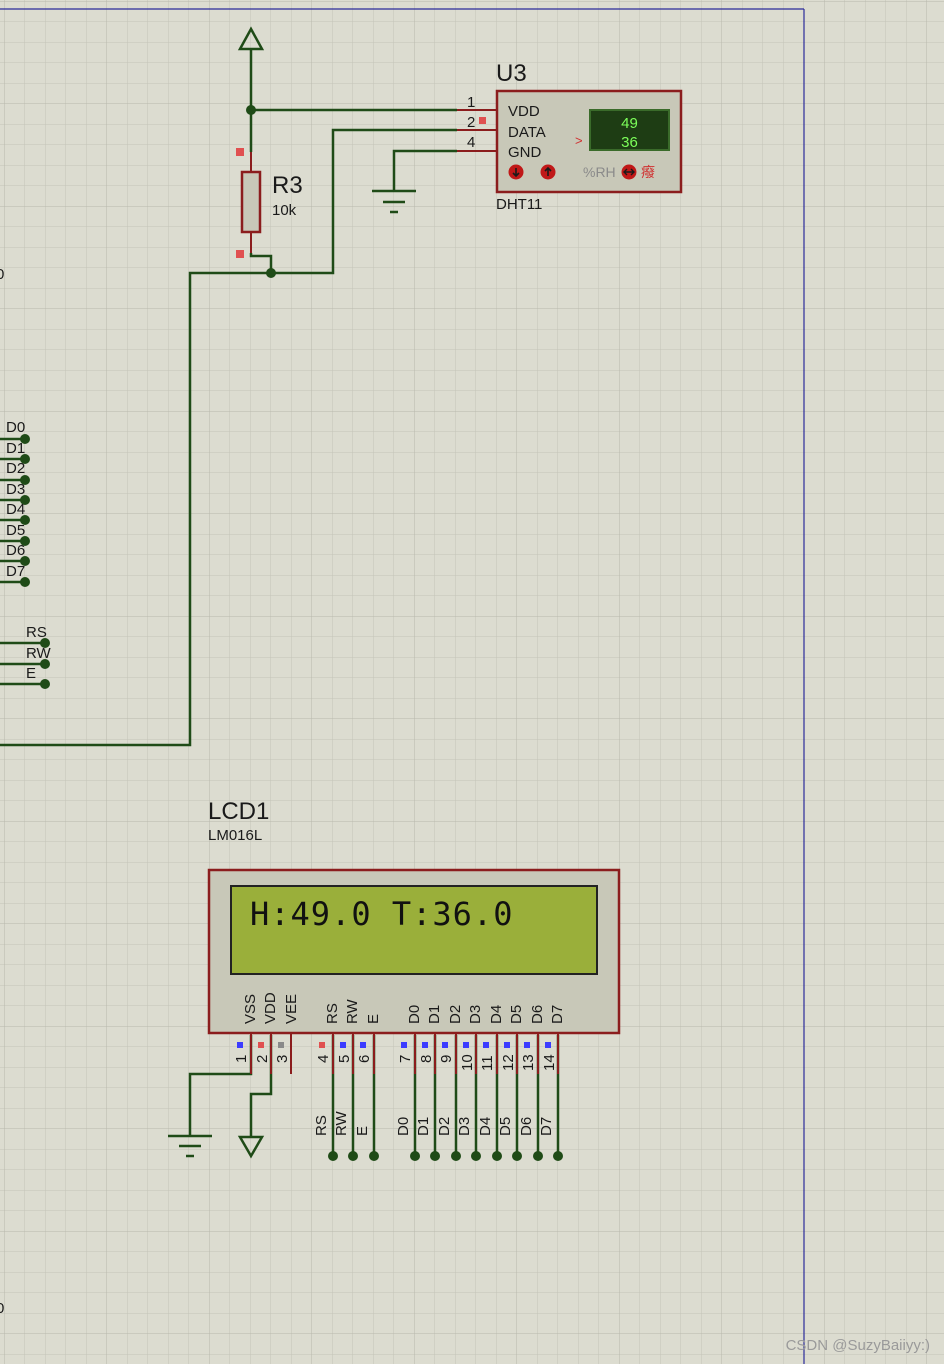  What do you see at coordinates (262, 1058) in the screenshot?
I see `lcd1-pinnum-2: 2` at bounding box center [262, 1058].